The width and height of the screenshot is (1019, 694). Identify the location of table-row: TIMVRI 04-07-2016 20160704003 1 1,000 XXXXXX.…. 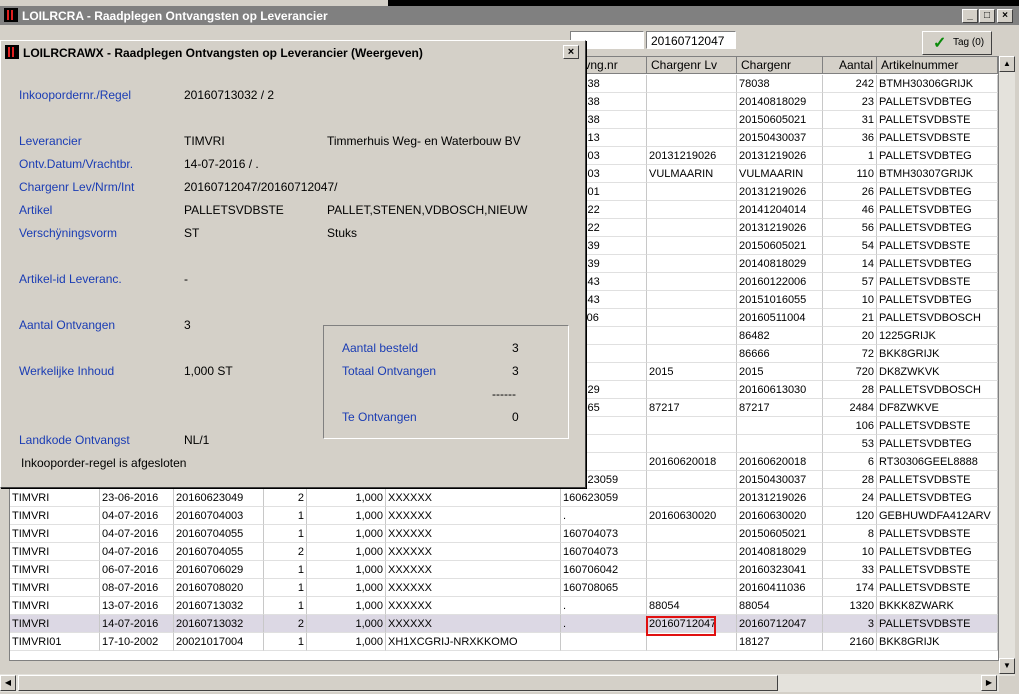
(504, 516).